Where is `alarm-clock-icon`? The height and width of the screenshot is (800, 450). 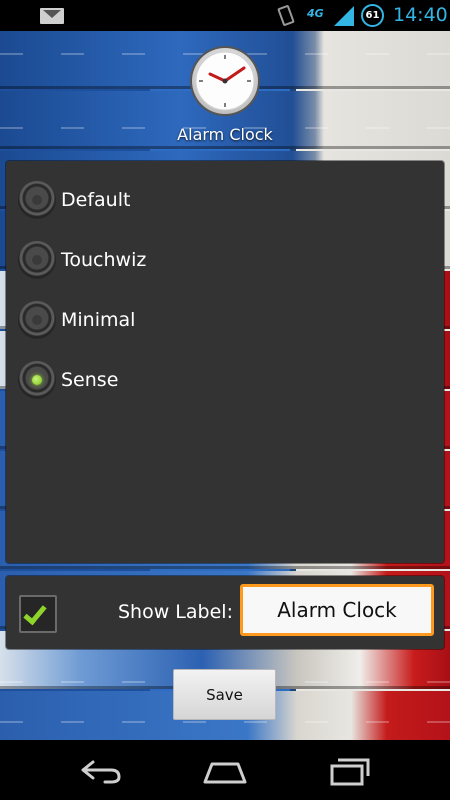
alarm-clock-icon is located at coordinates (225, 81).